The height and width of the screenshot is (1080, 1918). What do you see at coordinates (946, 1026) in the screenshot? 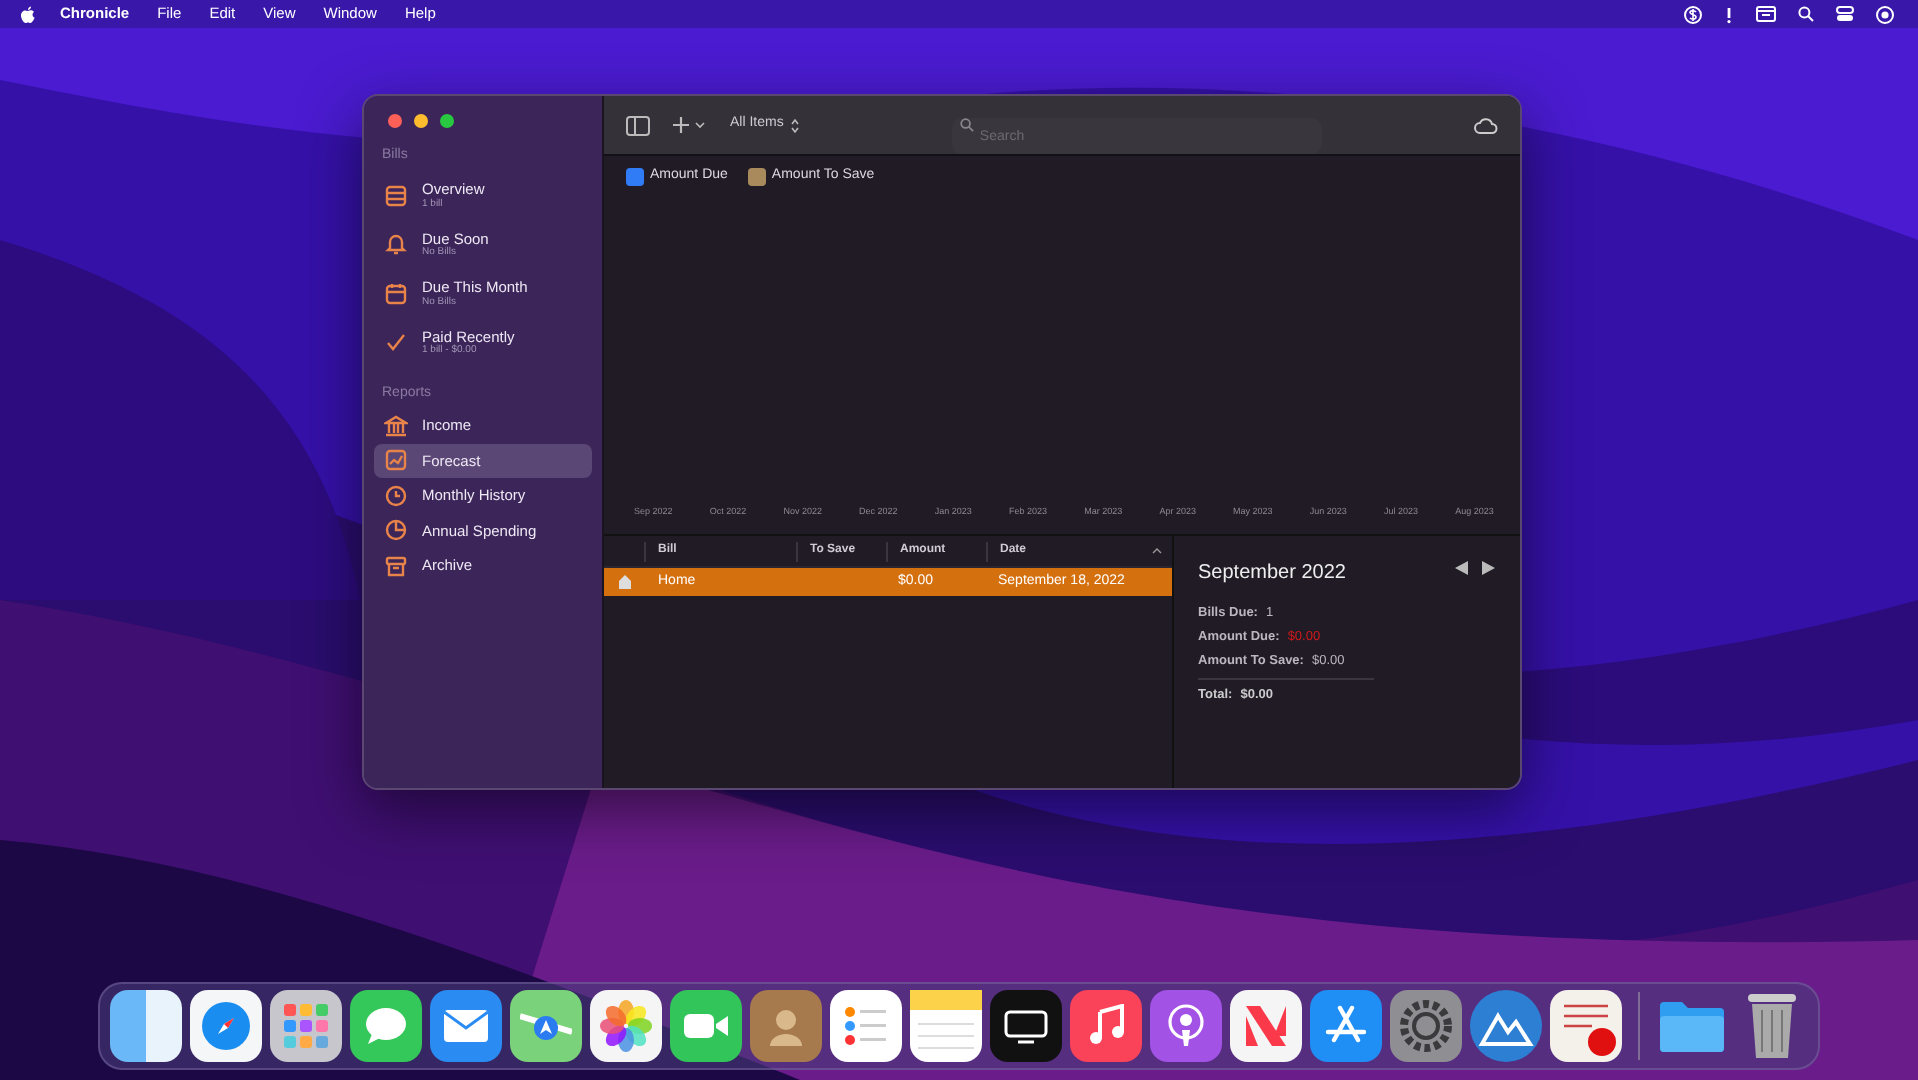
I see `notepad-icon` at bounding box center [946, 1026].